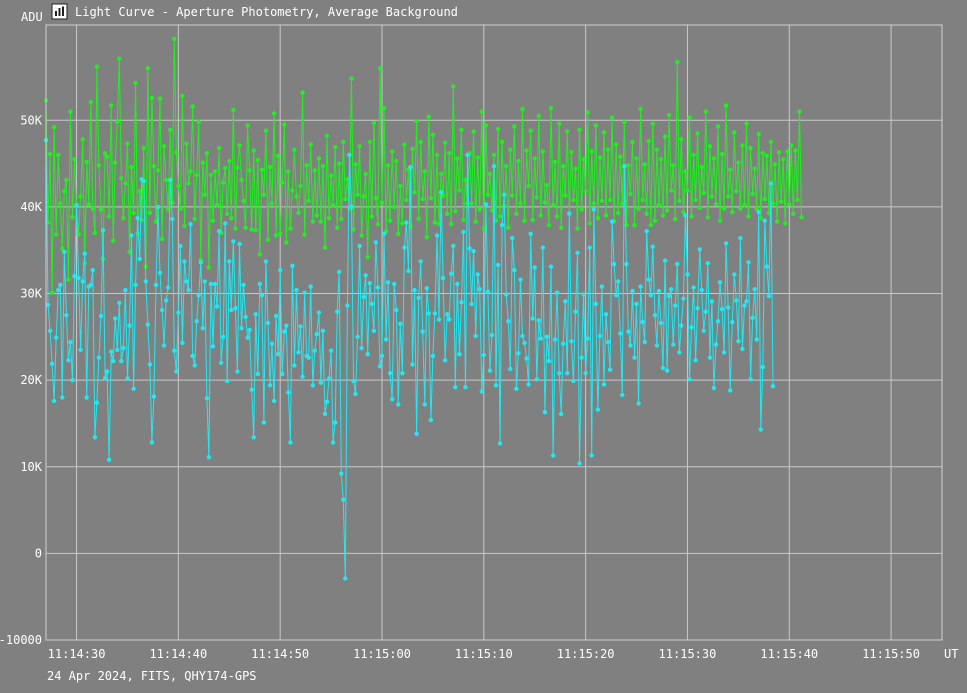 Image resolution: width=967 pixels, height=693 pixels. Describe the element at coordinates (59, 11) in the screenshot. I see `chart-icon` at that location.